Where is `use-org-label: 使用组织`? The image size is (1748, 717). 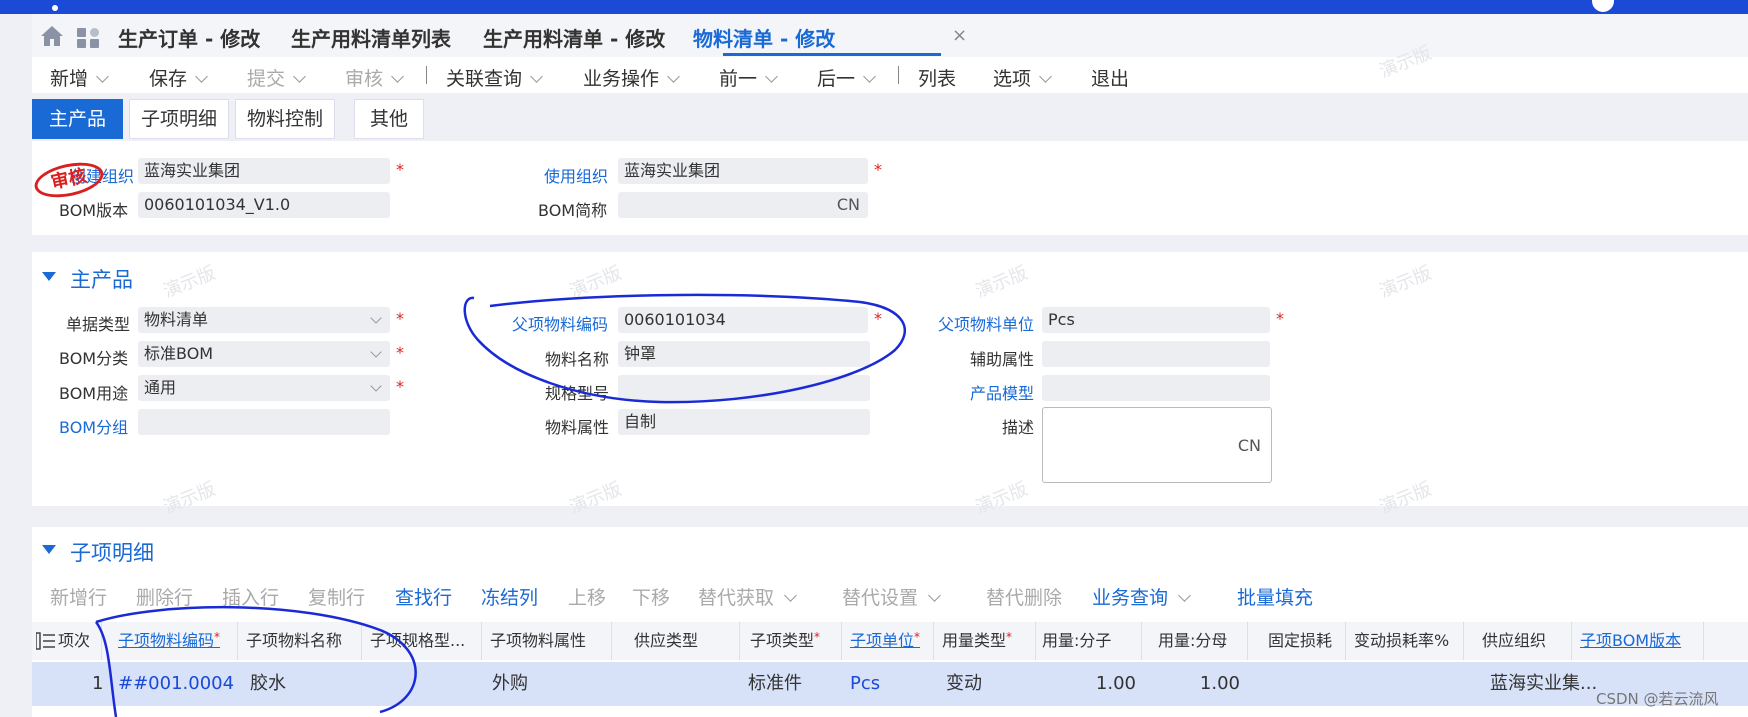
use-org-label: 使用组织 is located at coordinates (576, 176).